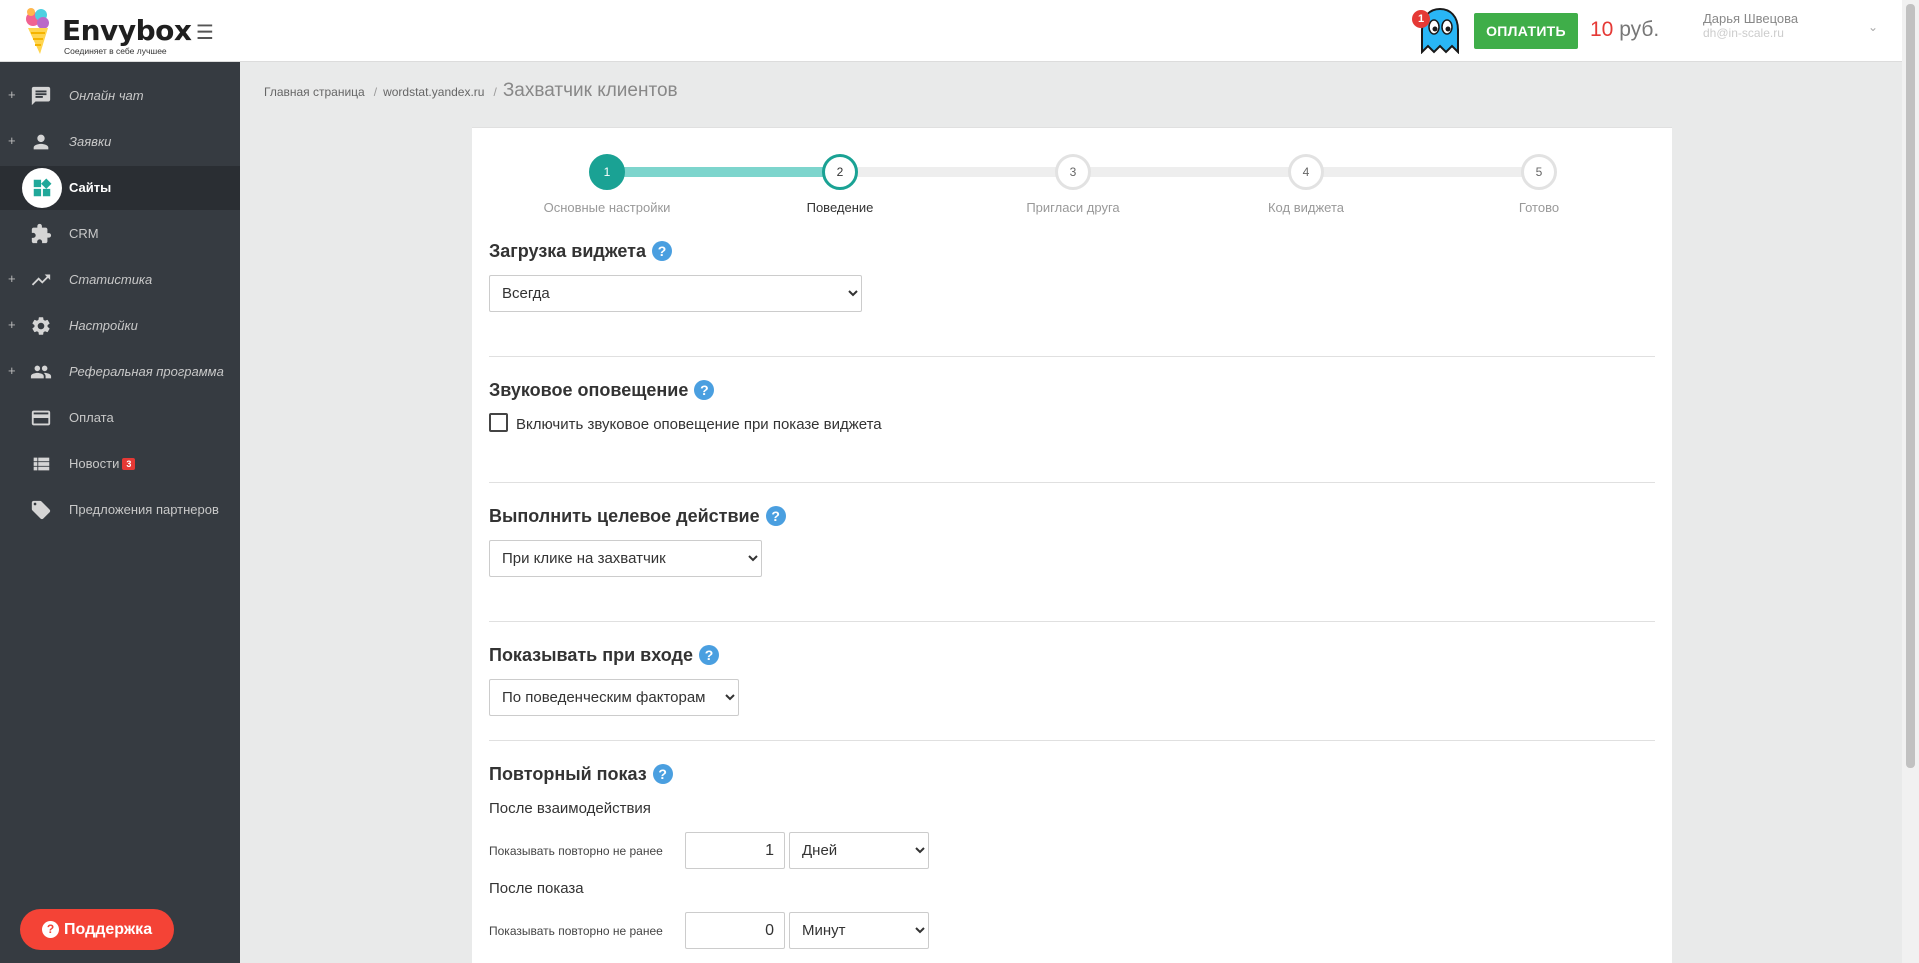 The height and width of the screenshot is (963, 1919). What do you see at coordinates (41, 234) in the screenshot?
I see `puzzle-icon` at bounding box center [41, 234].